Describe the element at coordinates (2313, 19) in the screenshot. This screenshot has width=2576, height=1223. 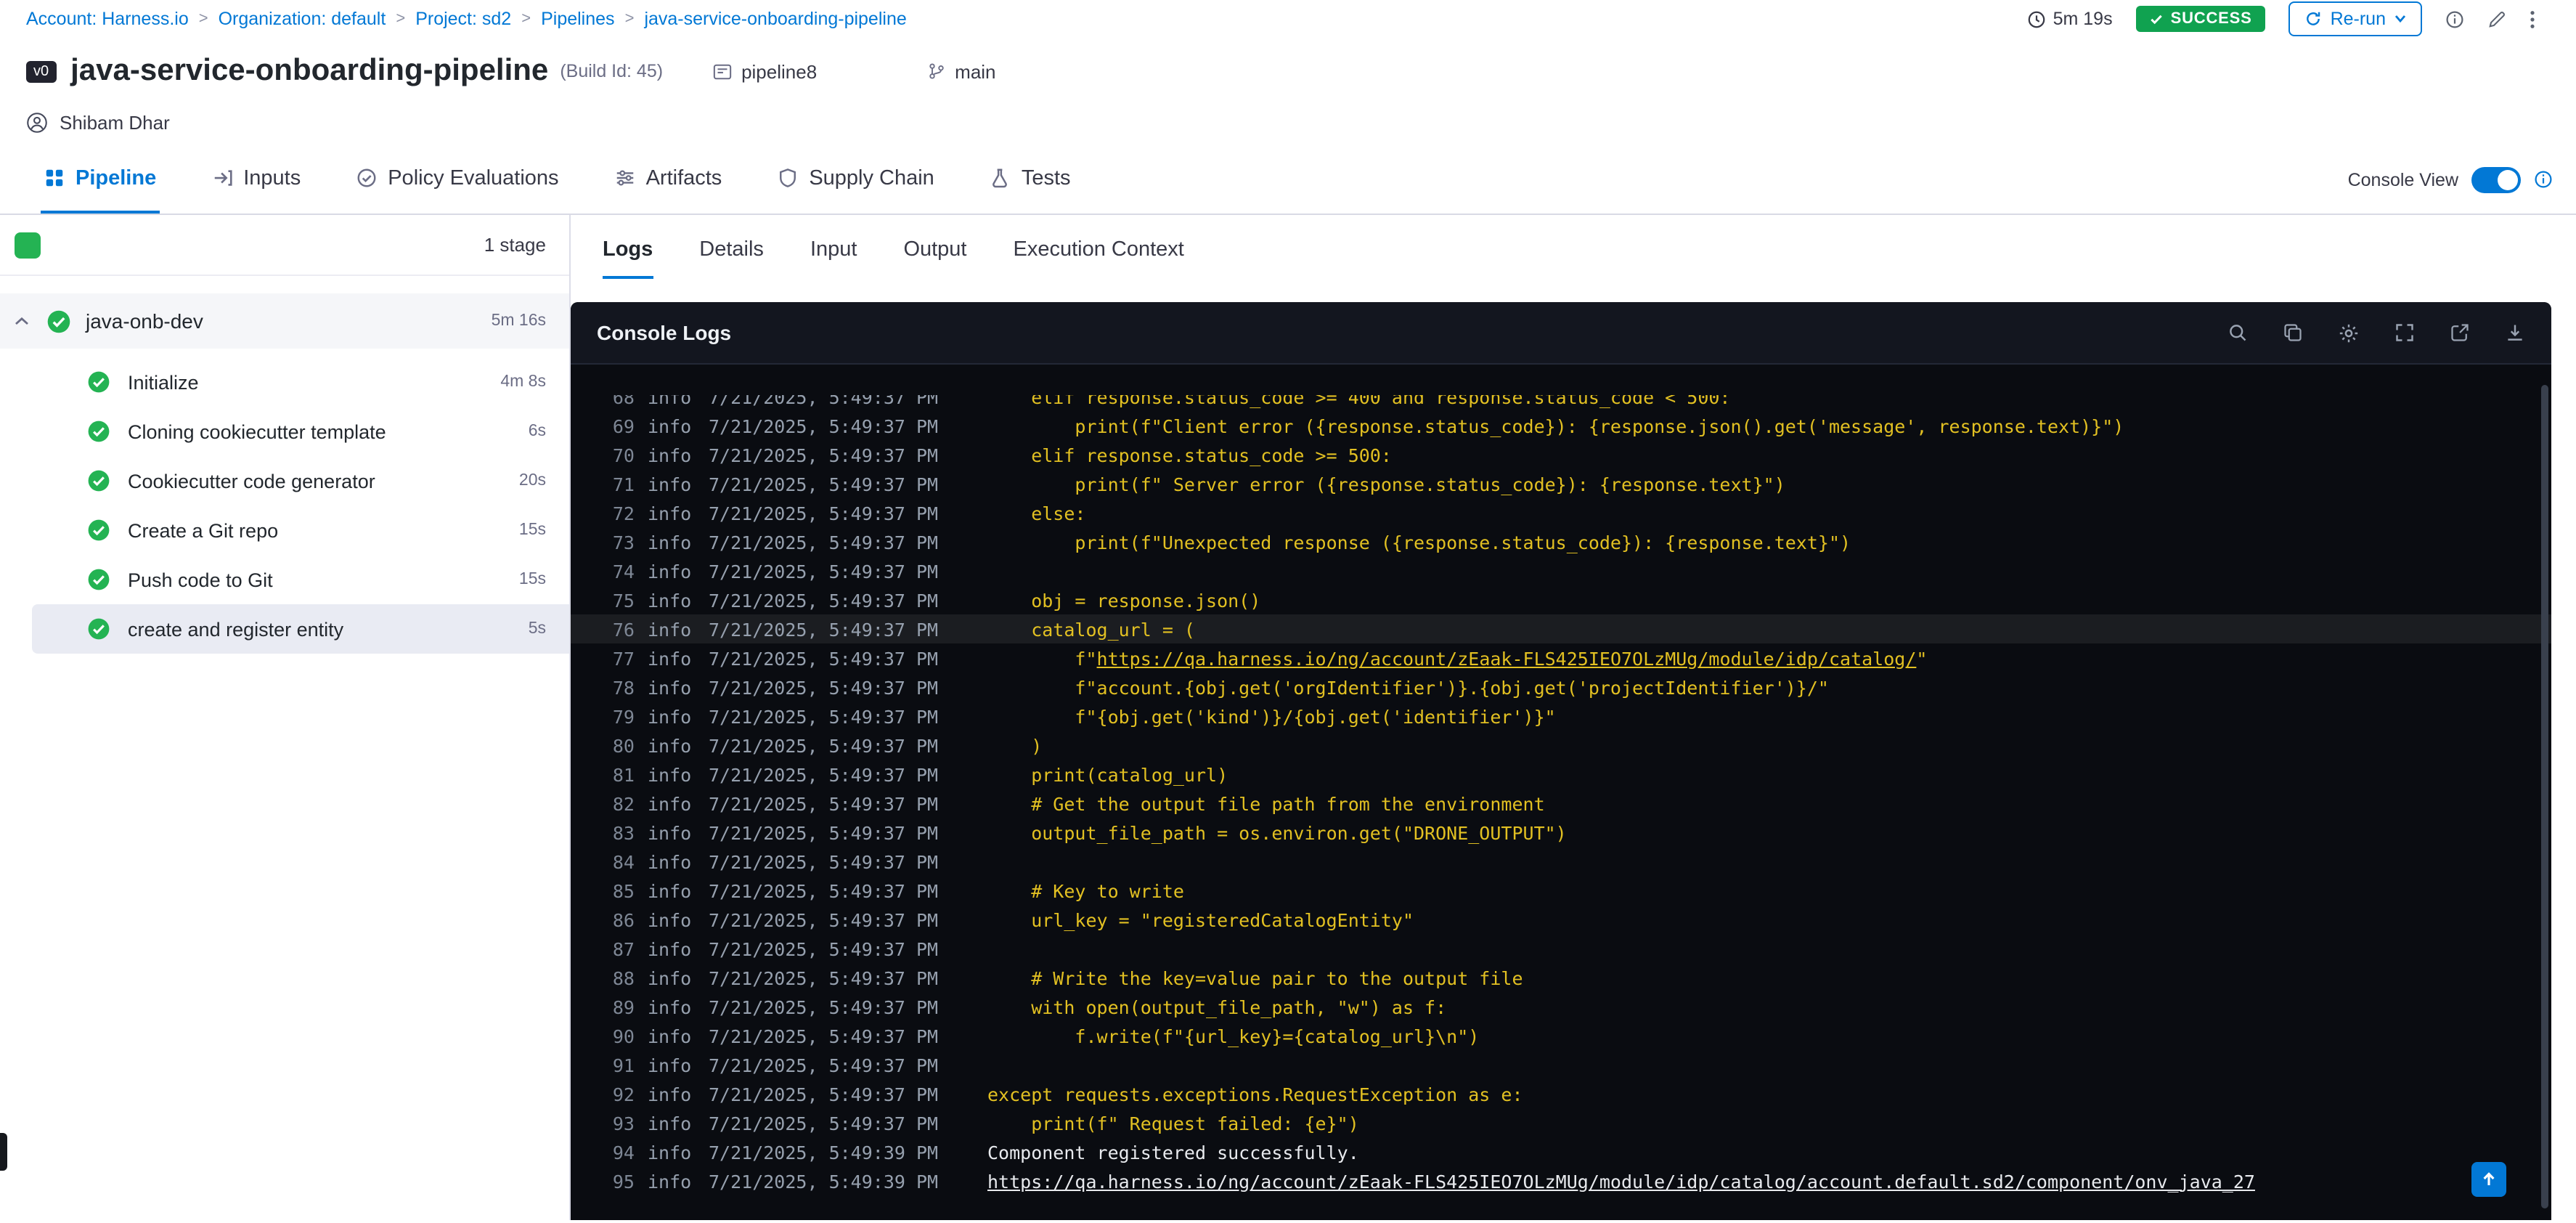
I see `rerun-icon` at that location.